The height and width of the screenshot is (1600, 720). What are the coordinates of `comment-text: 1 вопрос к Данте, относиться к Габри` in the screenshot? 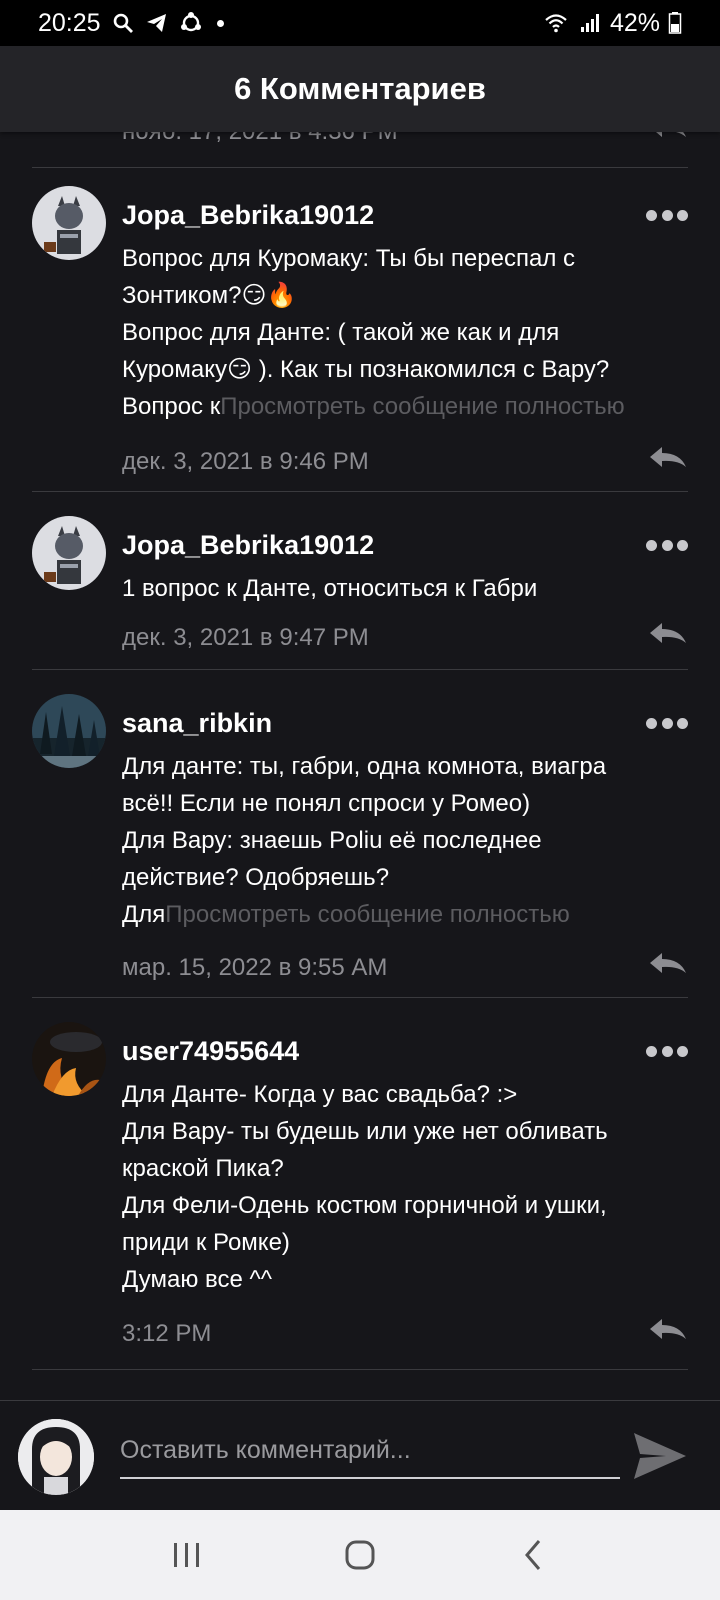 It's located at (330, 588).